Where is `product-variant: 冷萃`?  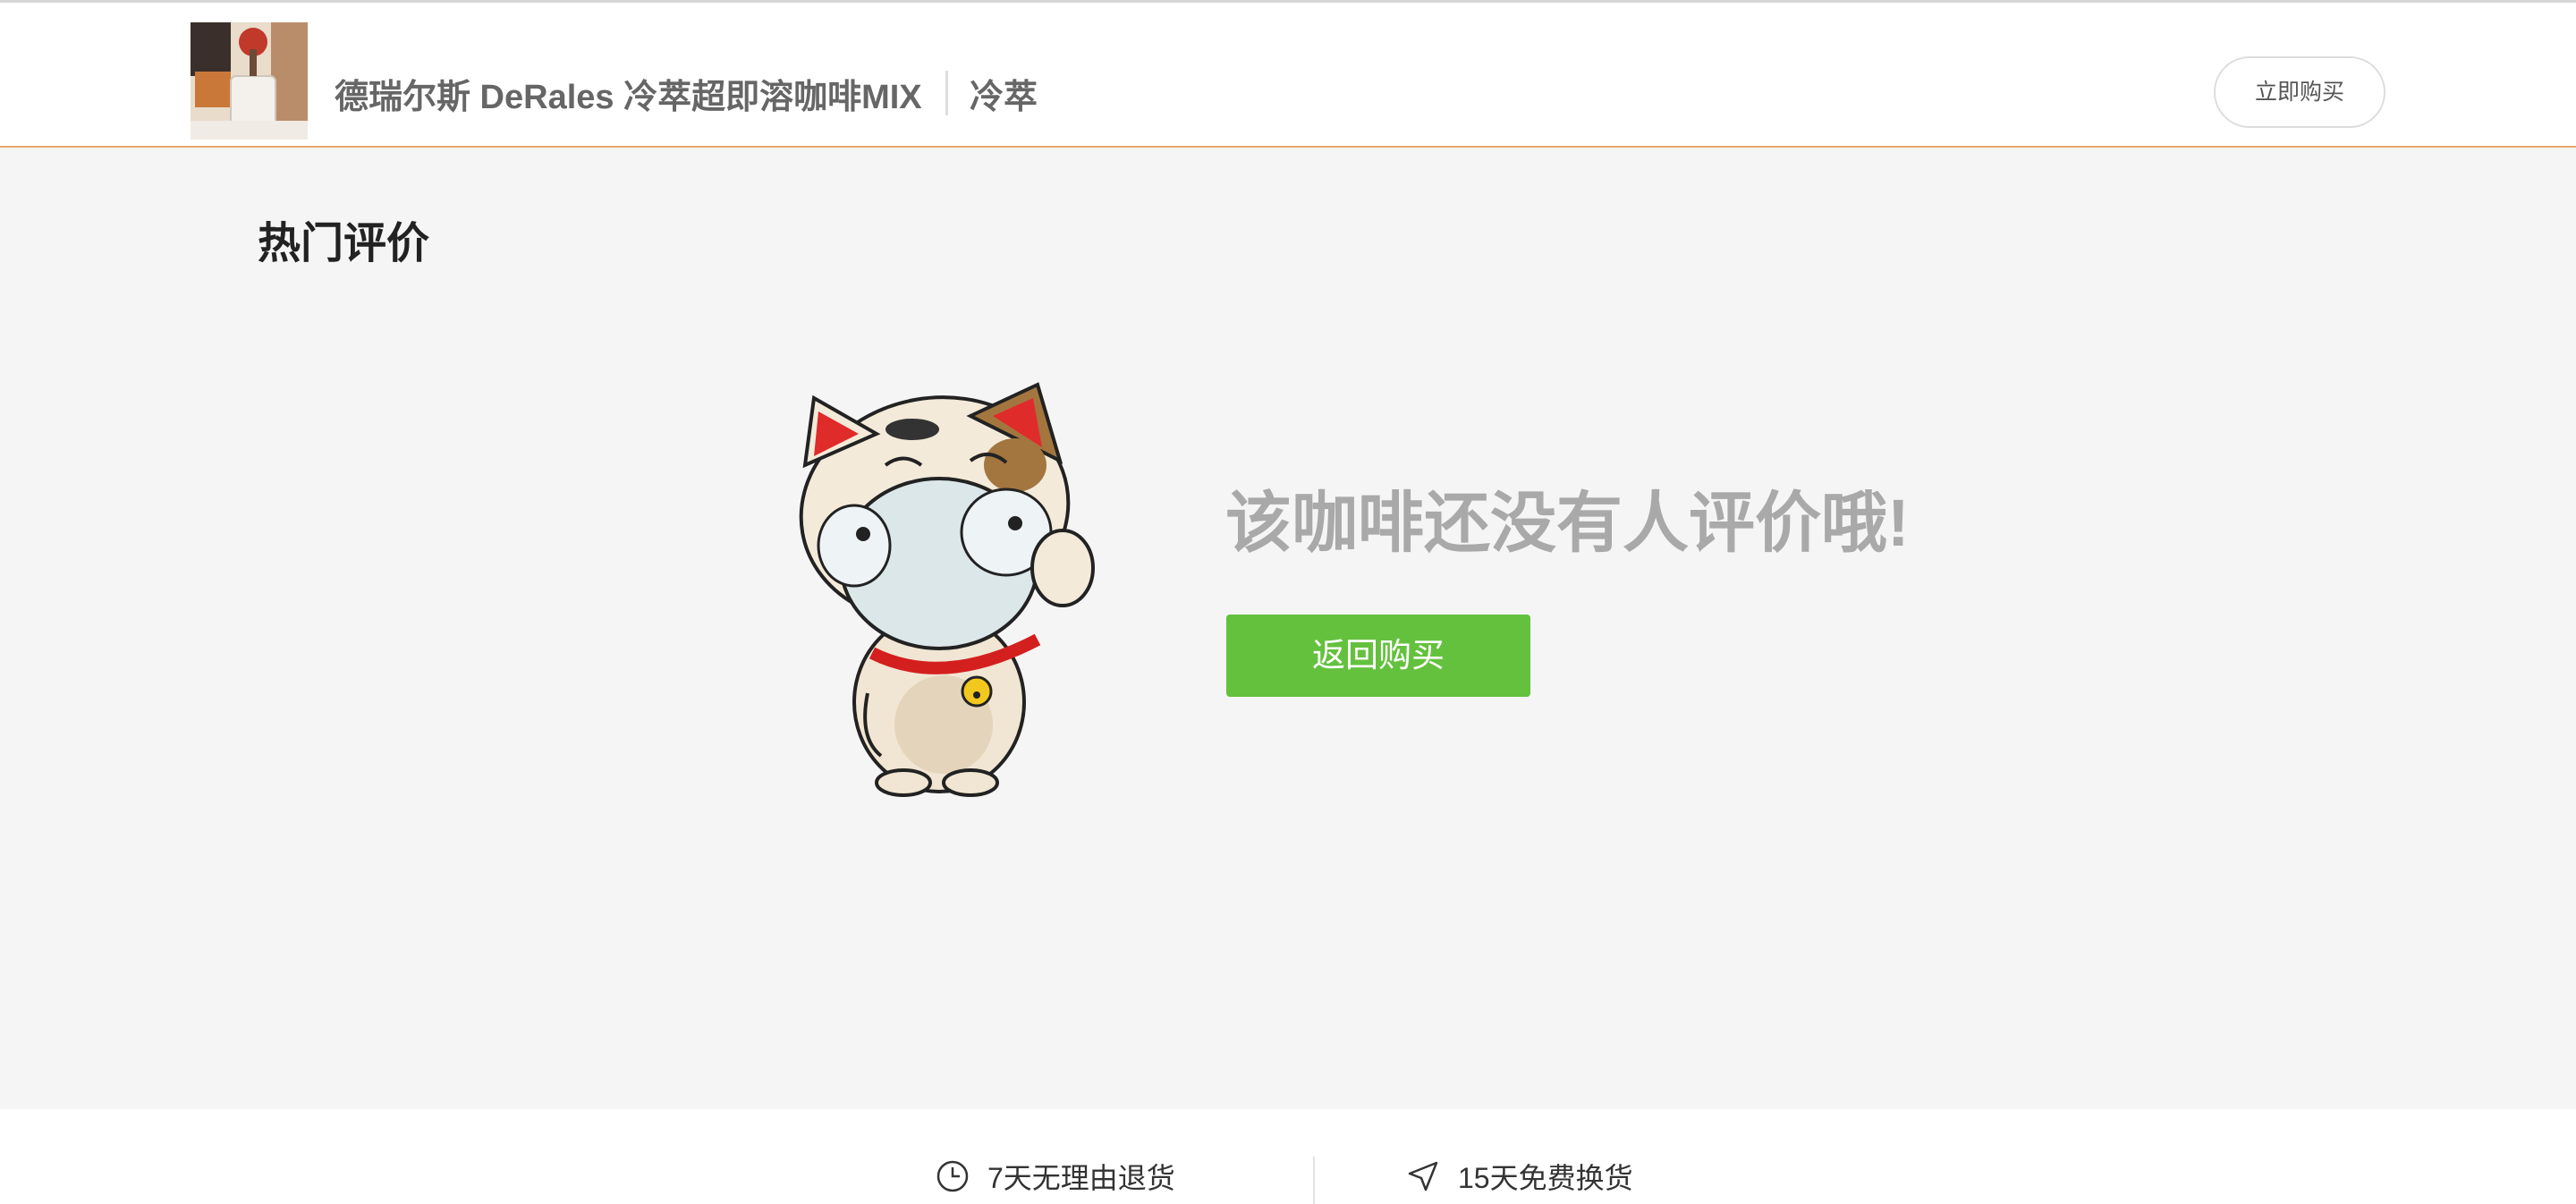 product-variant: 冷萃 is located at coordinates (1004, 97).